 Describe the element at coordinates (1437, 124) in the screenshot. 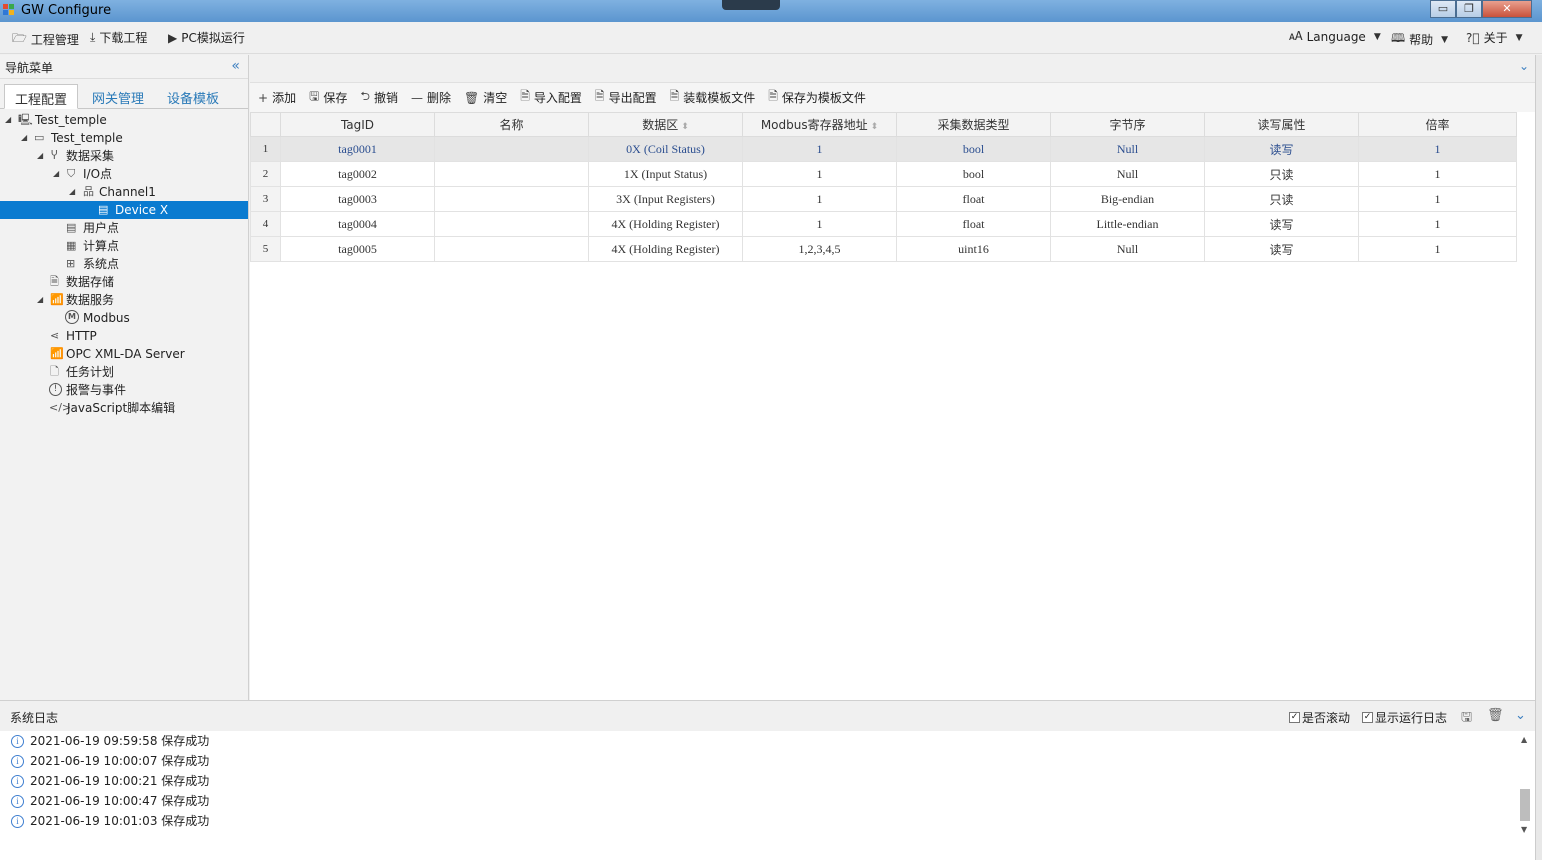

I see `col-header-multiplier: 倍率` at that location.